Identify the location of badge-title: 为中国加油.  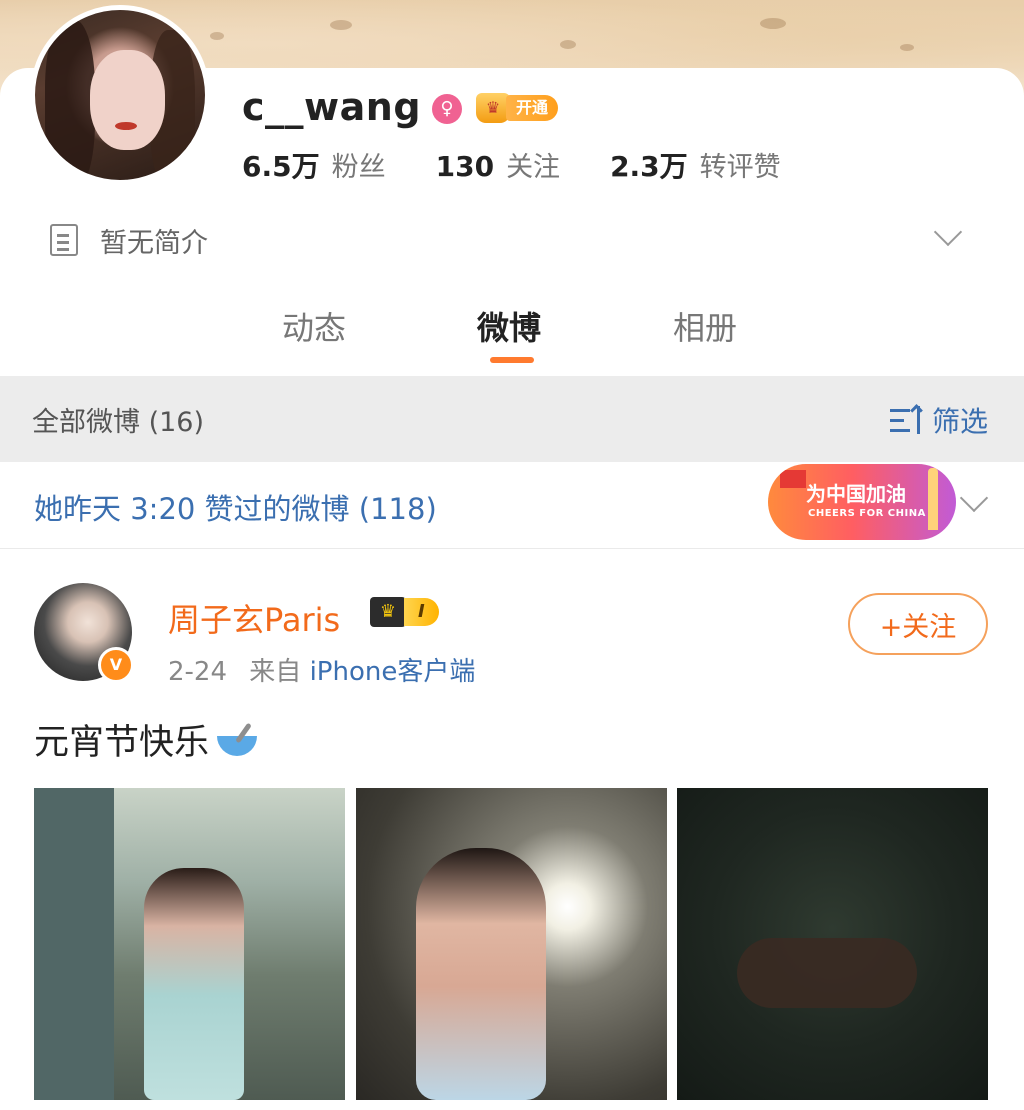
(856, 494).